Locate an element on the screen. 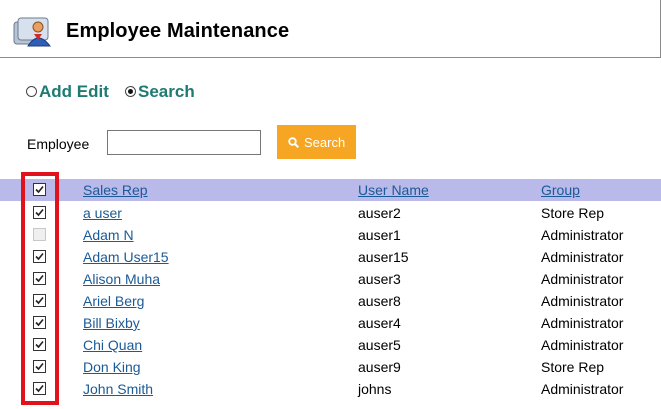  search-radio-icon is located at coordinates (130, 92).